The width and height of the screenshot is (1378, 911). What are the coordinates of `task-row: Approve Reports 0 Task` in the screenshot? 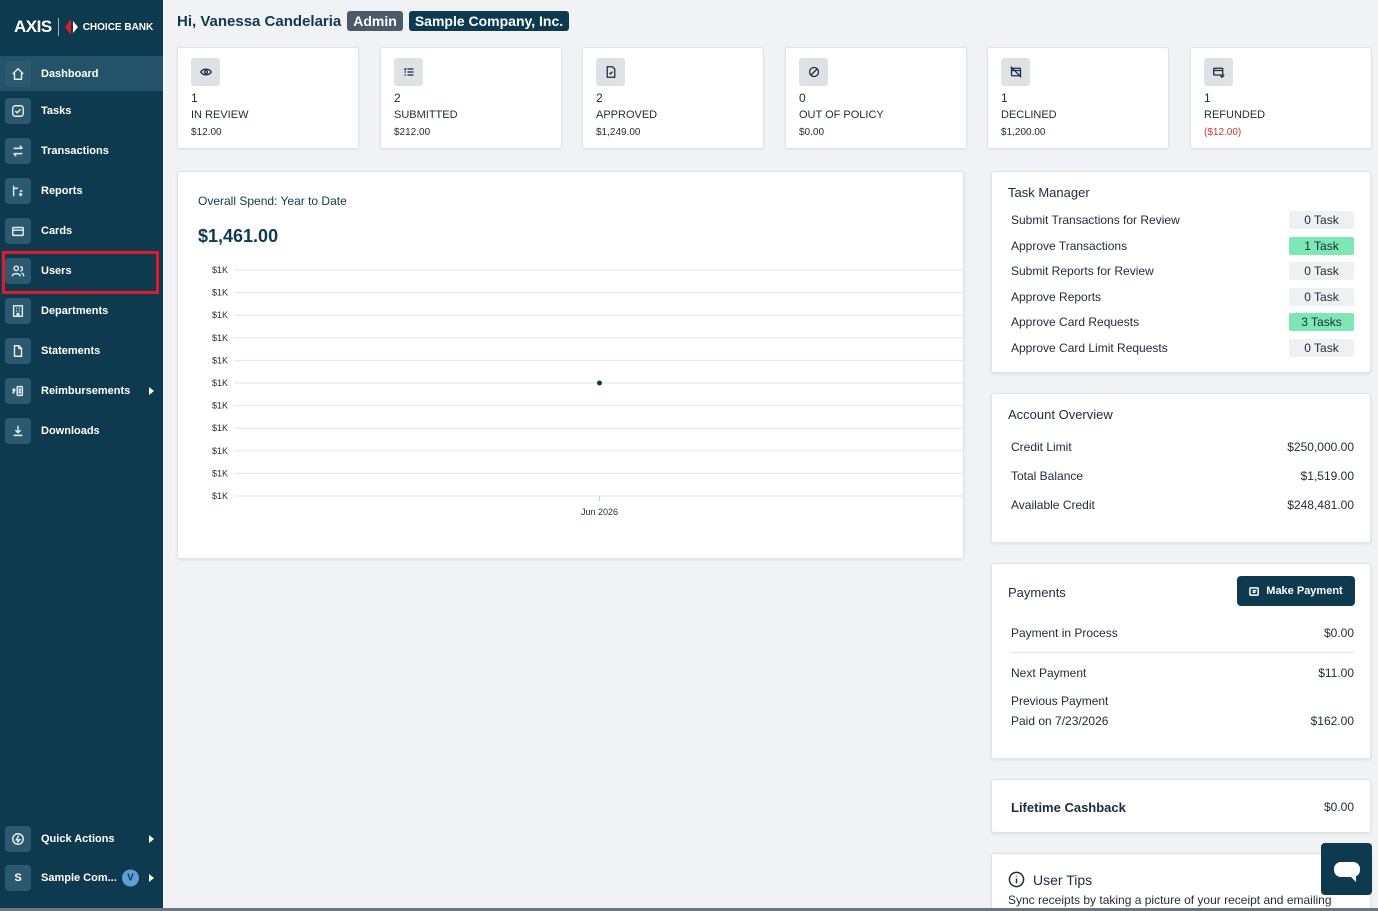 It's located at (1182, 297).